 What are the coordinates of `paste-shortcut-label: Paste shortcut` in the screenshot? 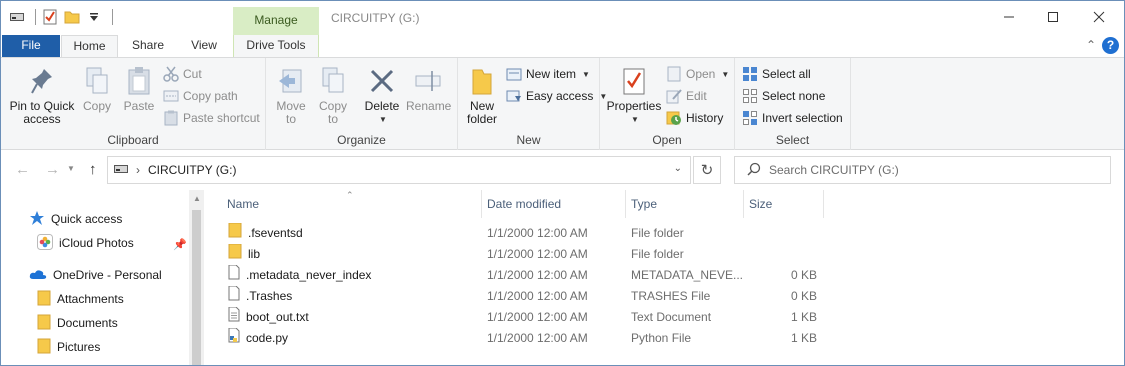 It's located at (221, 118).